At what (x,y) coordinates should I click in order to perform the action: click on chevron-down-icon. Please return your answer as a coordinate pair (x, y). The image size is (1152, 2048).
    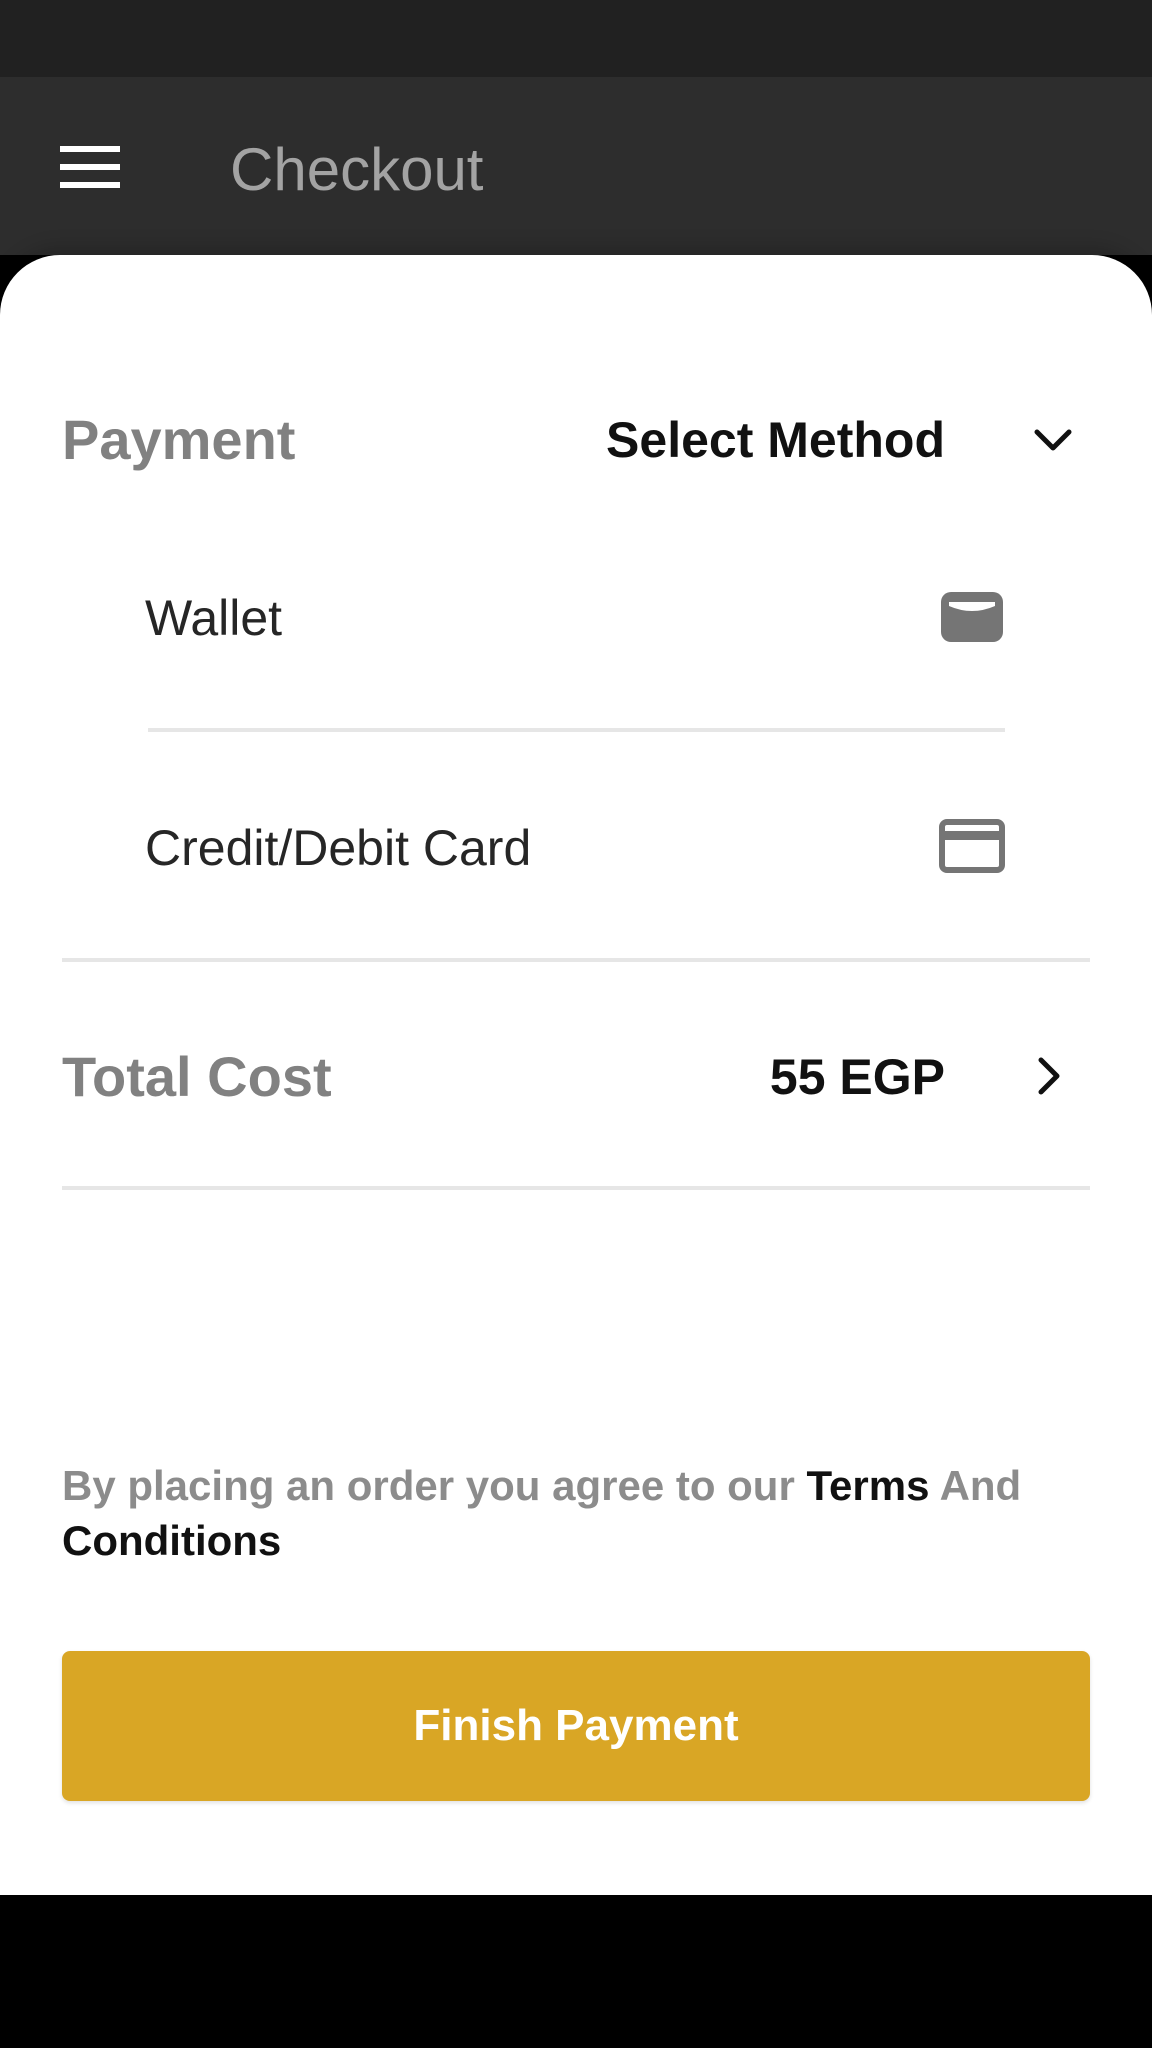
    Looking at the image, I should click on (1053, 440).